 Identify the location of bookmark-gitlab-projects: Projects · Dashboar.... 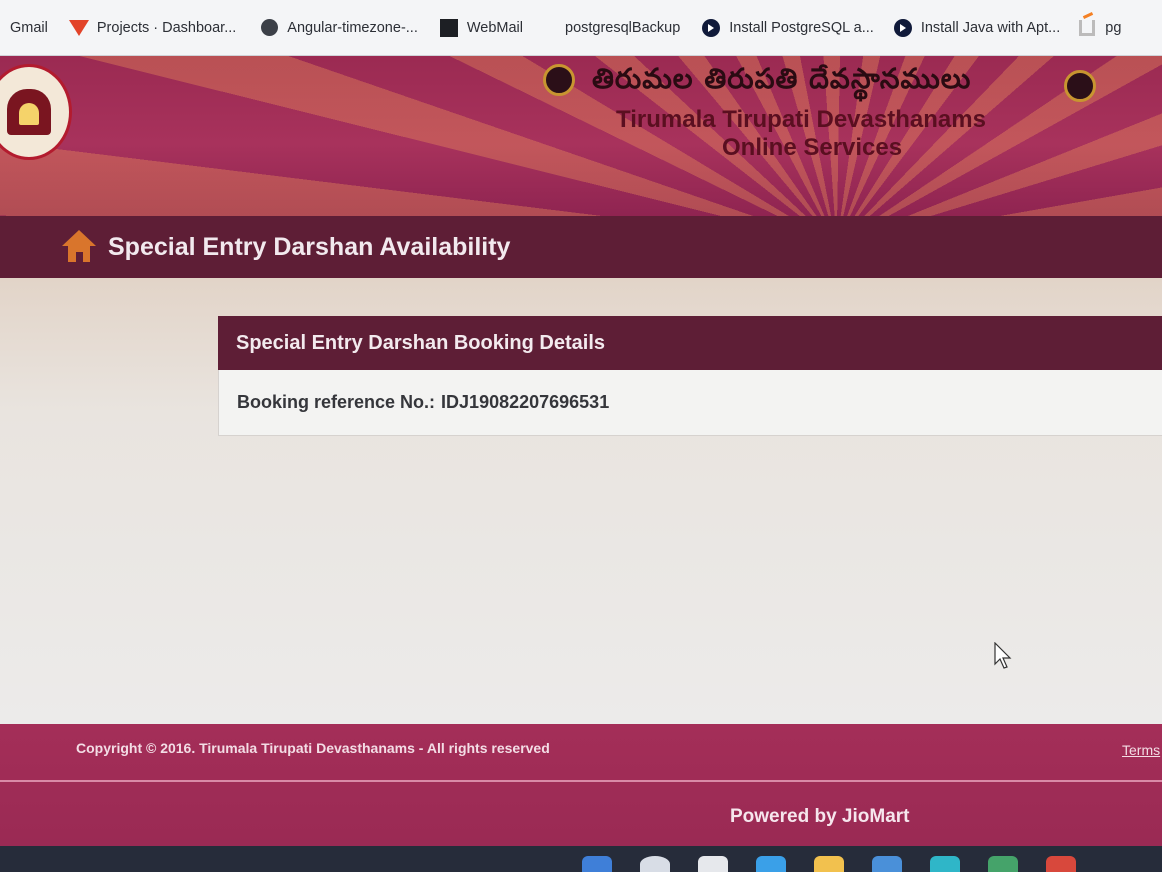
(152, 27).